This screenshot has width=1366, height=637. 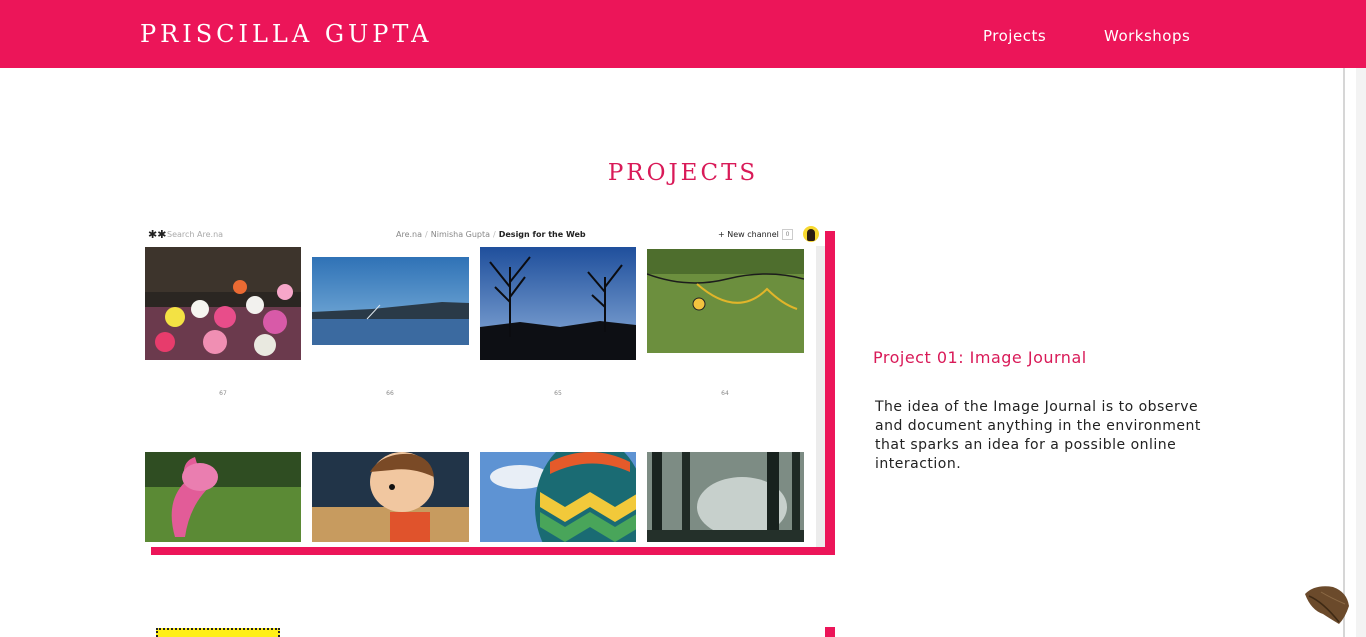 I want to click on string-lights-photo-tile, so click(x=725, y=301).